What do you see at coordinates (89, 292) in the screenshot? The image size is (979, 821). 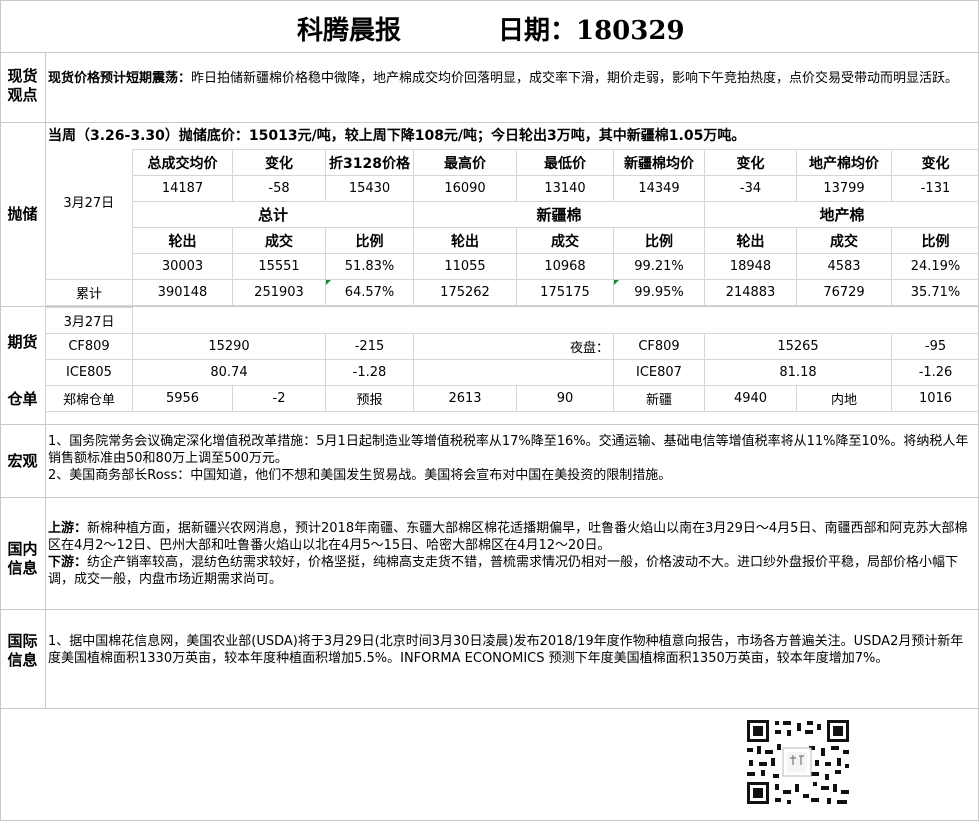 I see `cumulative-label: 累计` at bounding box center [89, 292].